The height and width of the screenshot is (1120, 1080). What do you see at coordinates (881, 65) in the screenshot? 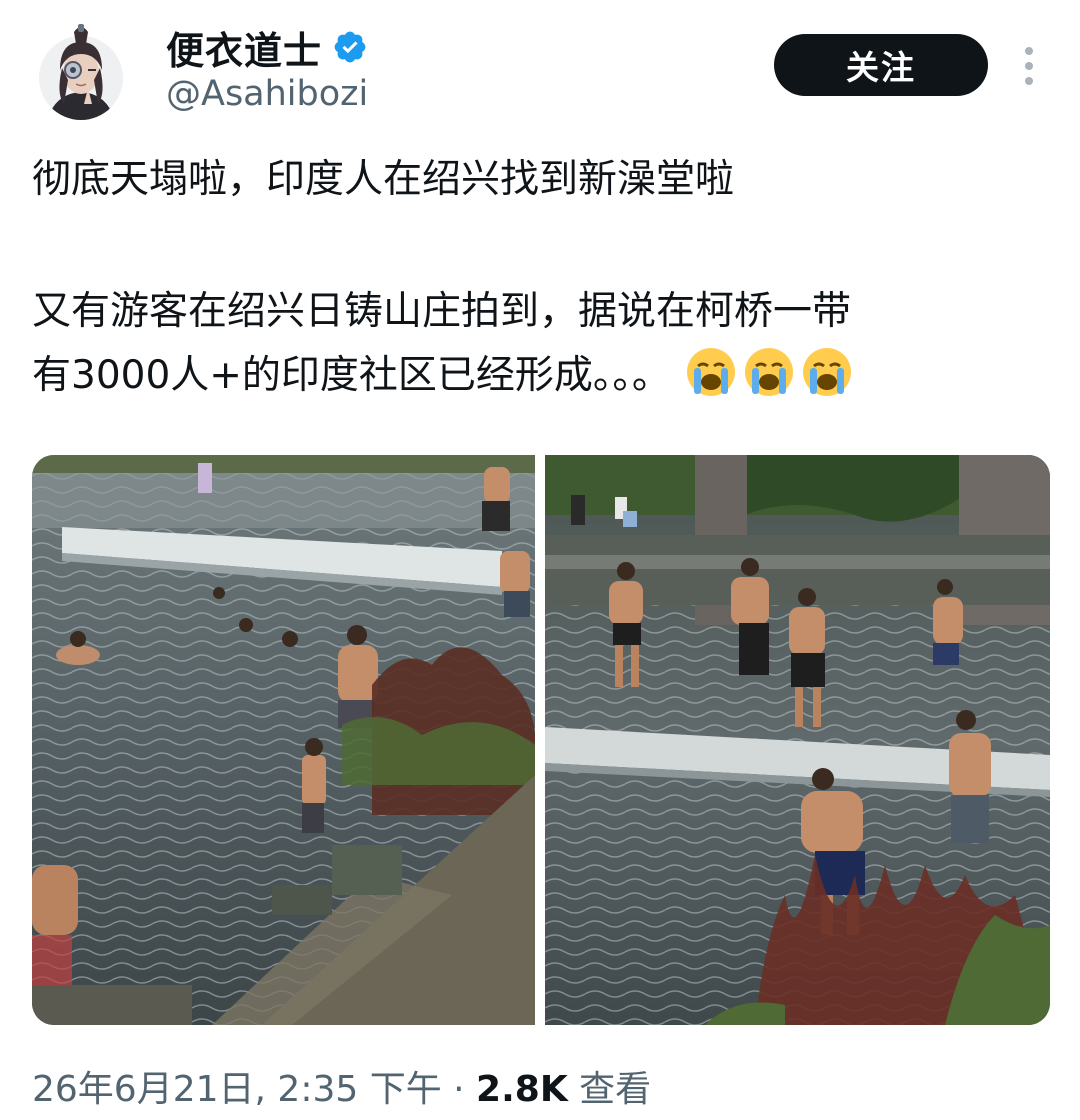
I see `follow-button: 关注` at bounding box center [881, 65].